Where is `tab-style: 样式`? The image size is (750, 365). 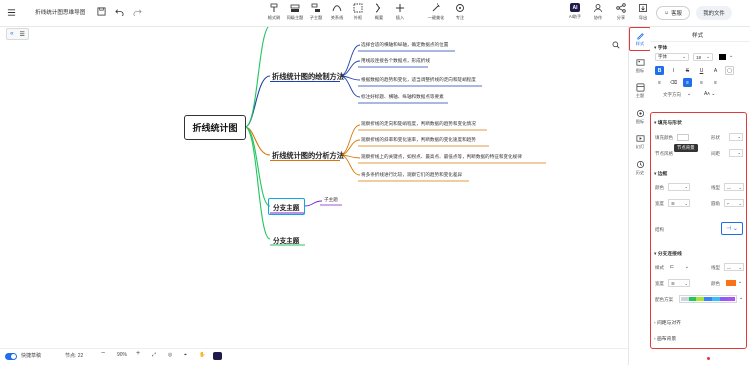 tab-style: 样式 is located at coordinates (640, 39).